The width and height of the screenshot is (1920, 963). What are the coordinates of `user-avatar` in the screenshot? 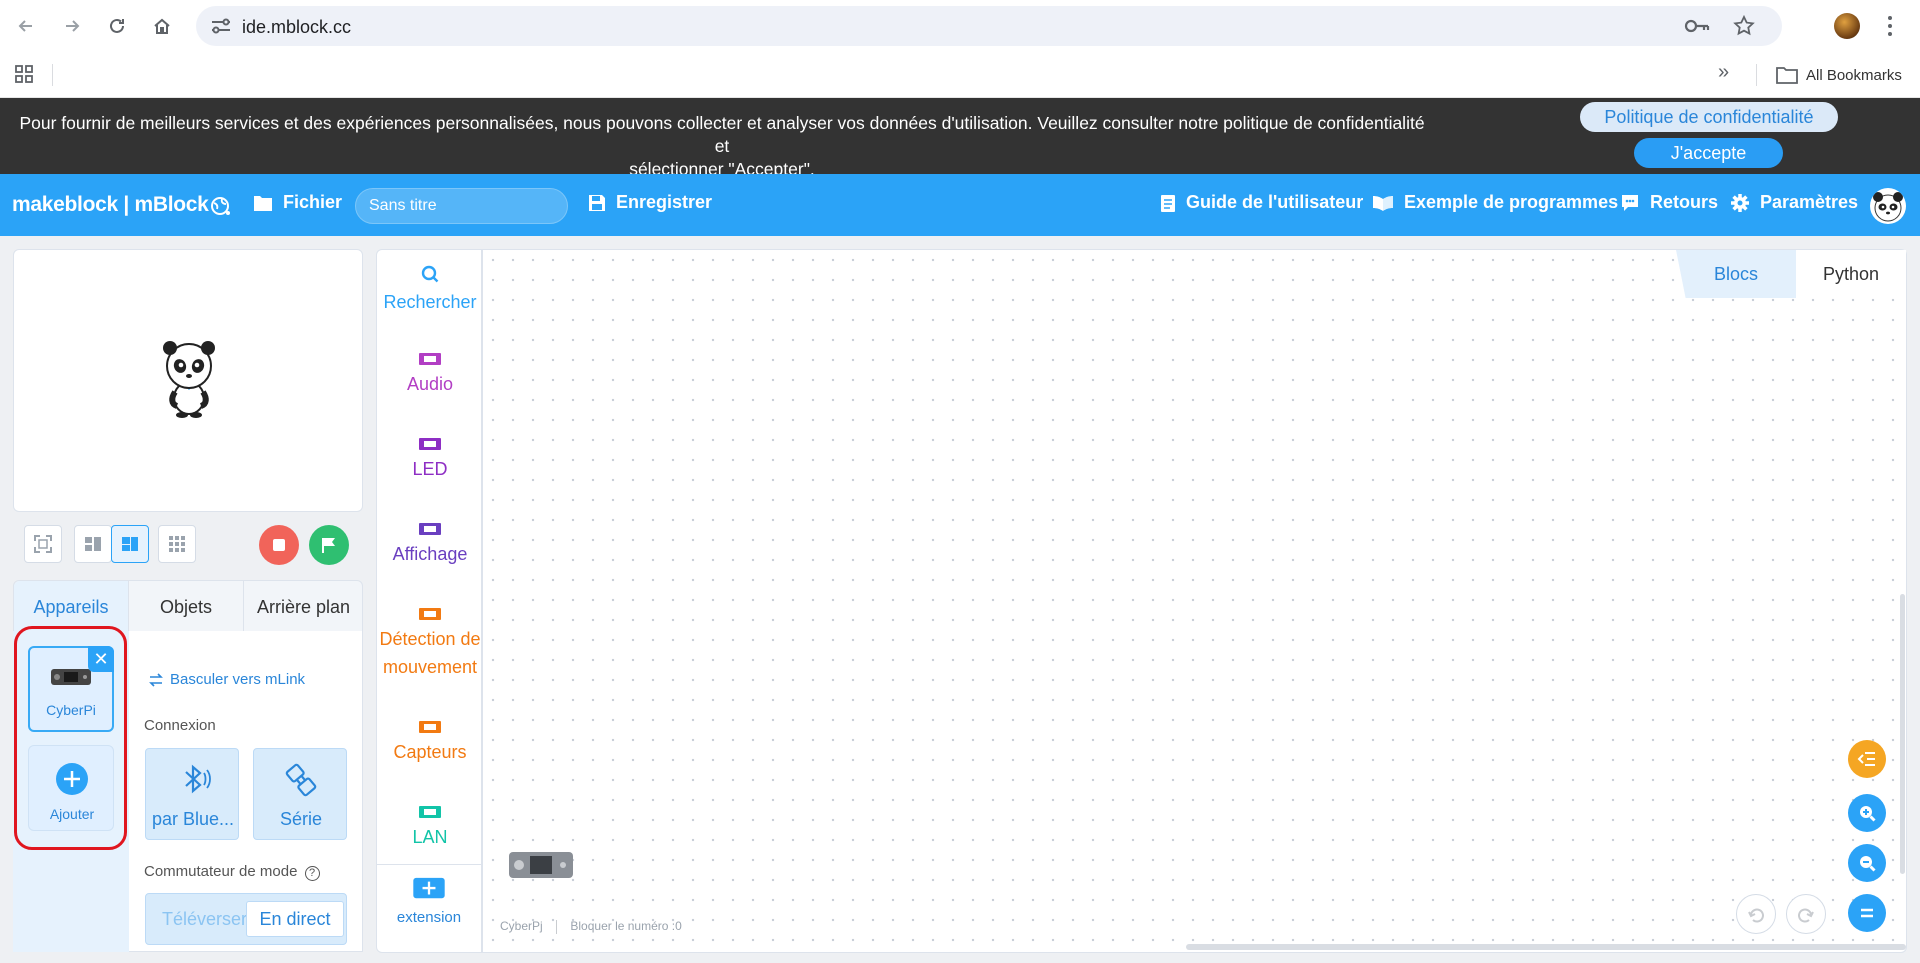 It's located at (1888, 206).